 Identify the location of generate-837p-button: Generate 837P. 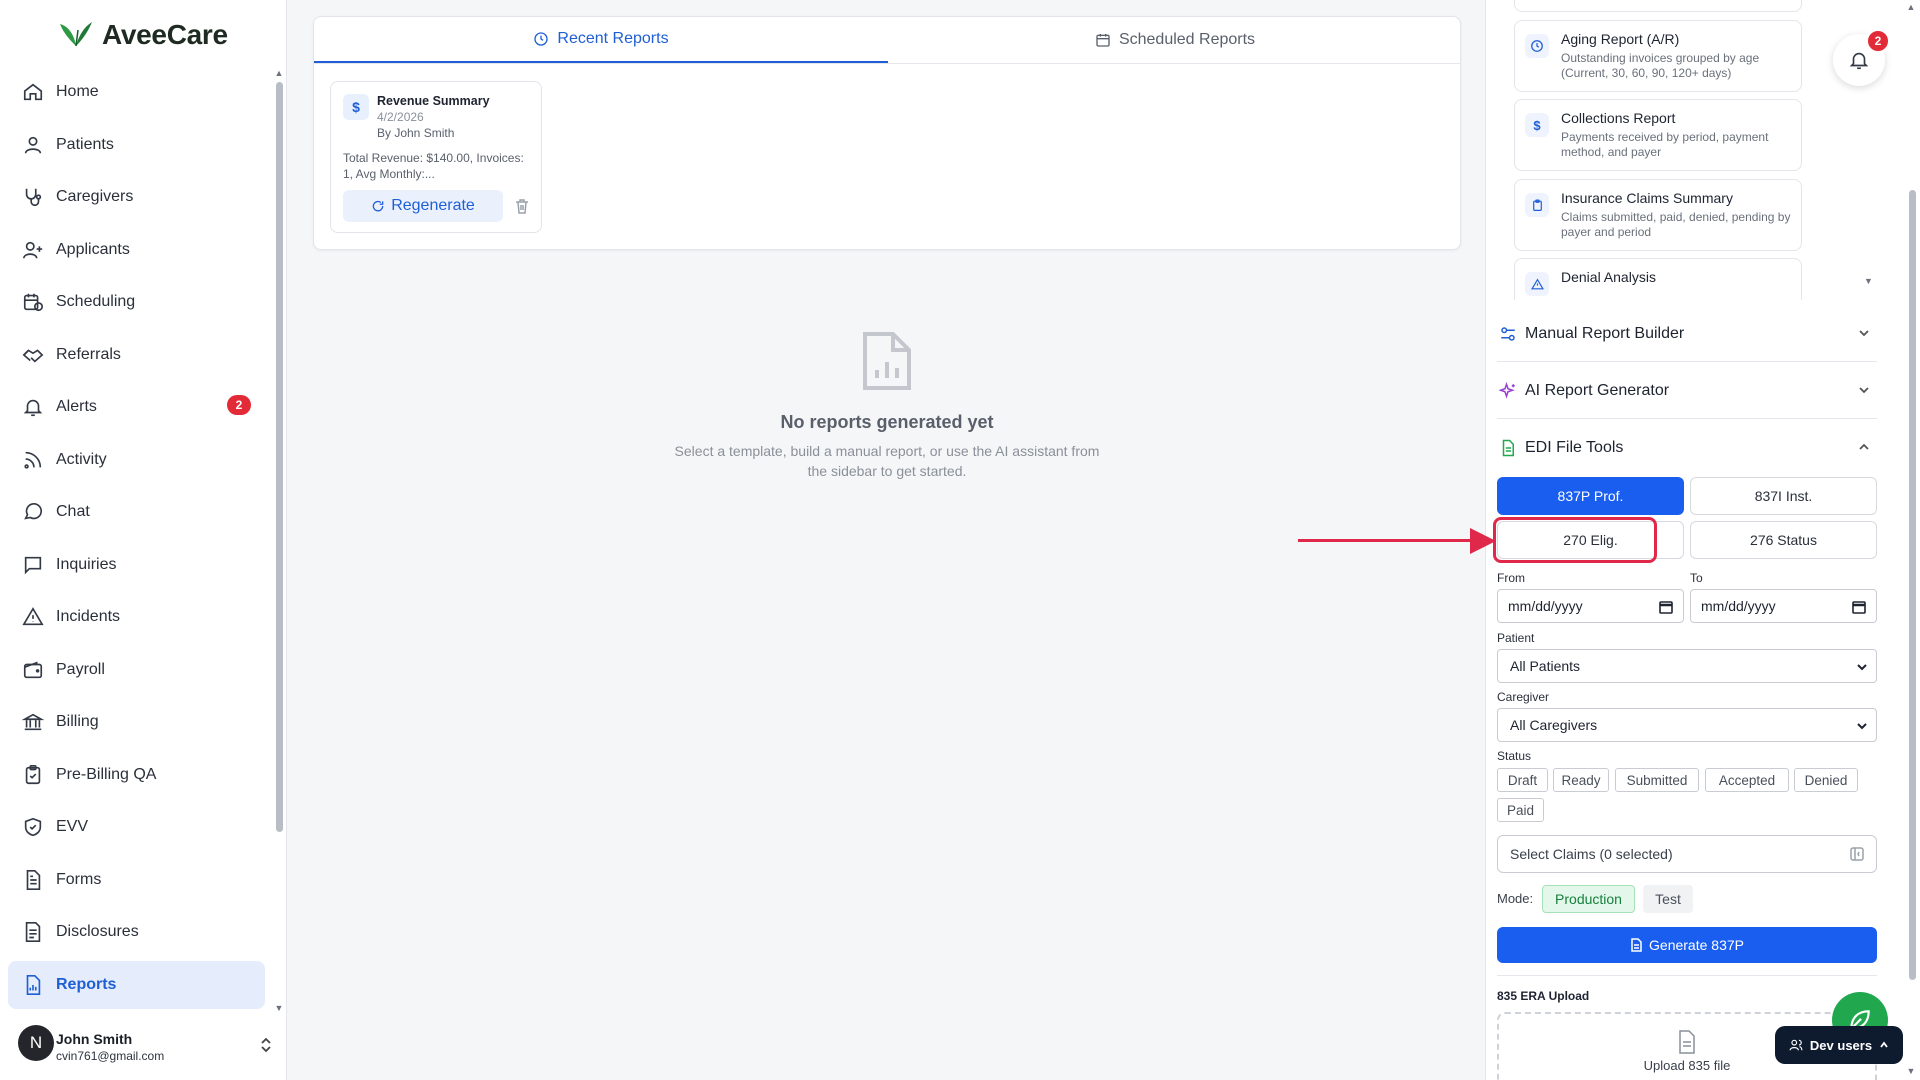
(1687, 945).